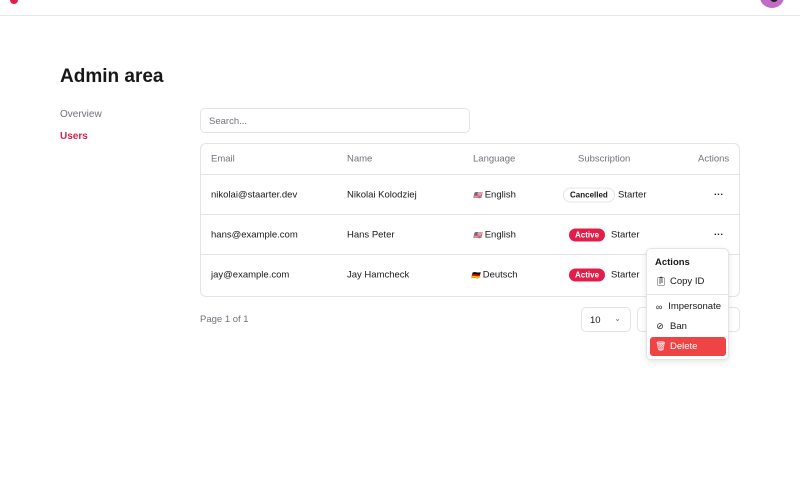  Describe the element at coordinates (223, 159) in the screenshot. I see `column-email: Email` at that location.